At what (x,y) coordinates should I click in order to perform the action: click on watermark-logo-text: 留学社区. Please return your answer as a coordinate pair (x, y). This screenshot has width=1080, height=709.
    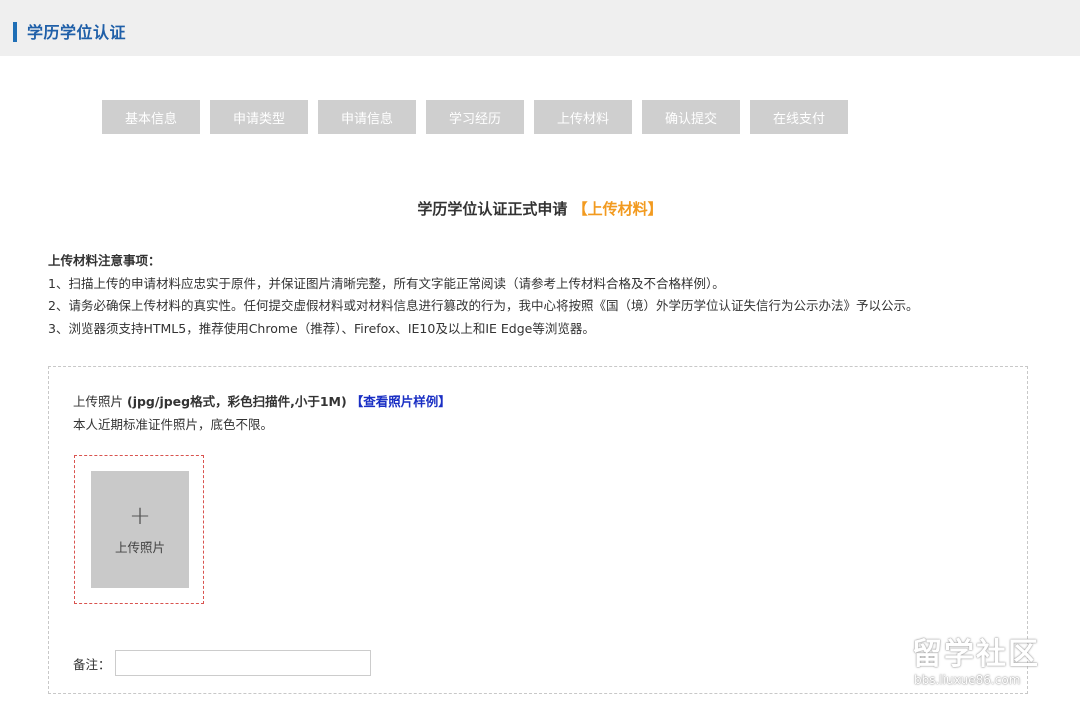
    Looking at the image, I should click on (976, 654).